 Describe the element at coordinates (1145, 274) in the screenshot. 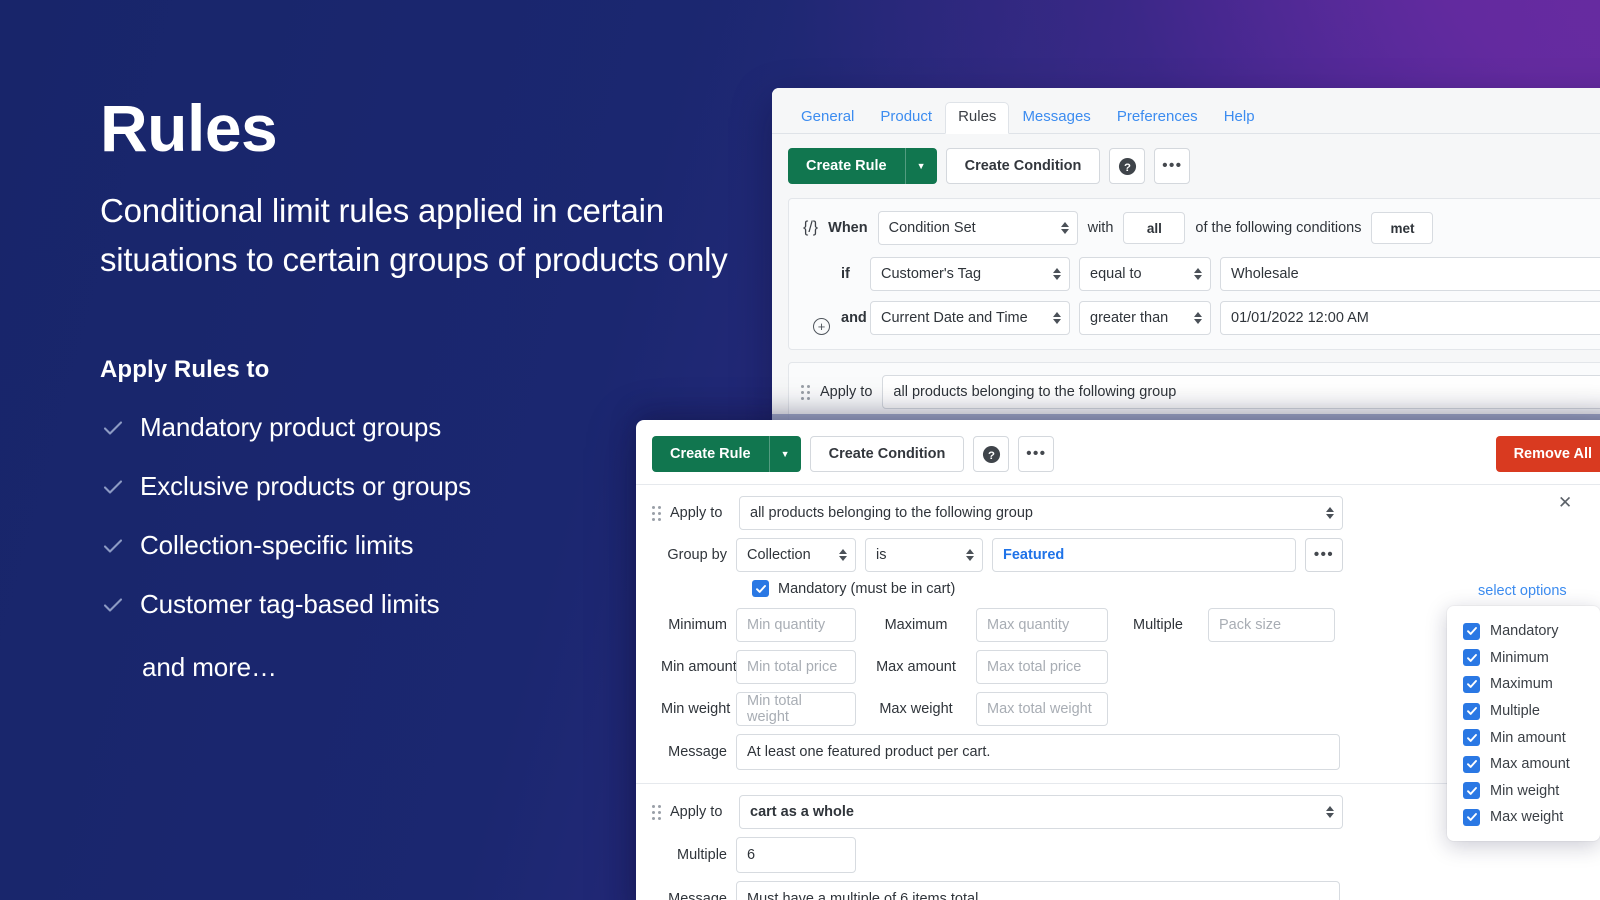

I see `condition-operator-select: equal to` at that location.